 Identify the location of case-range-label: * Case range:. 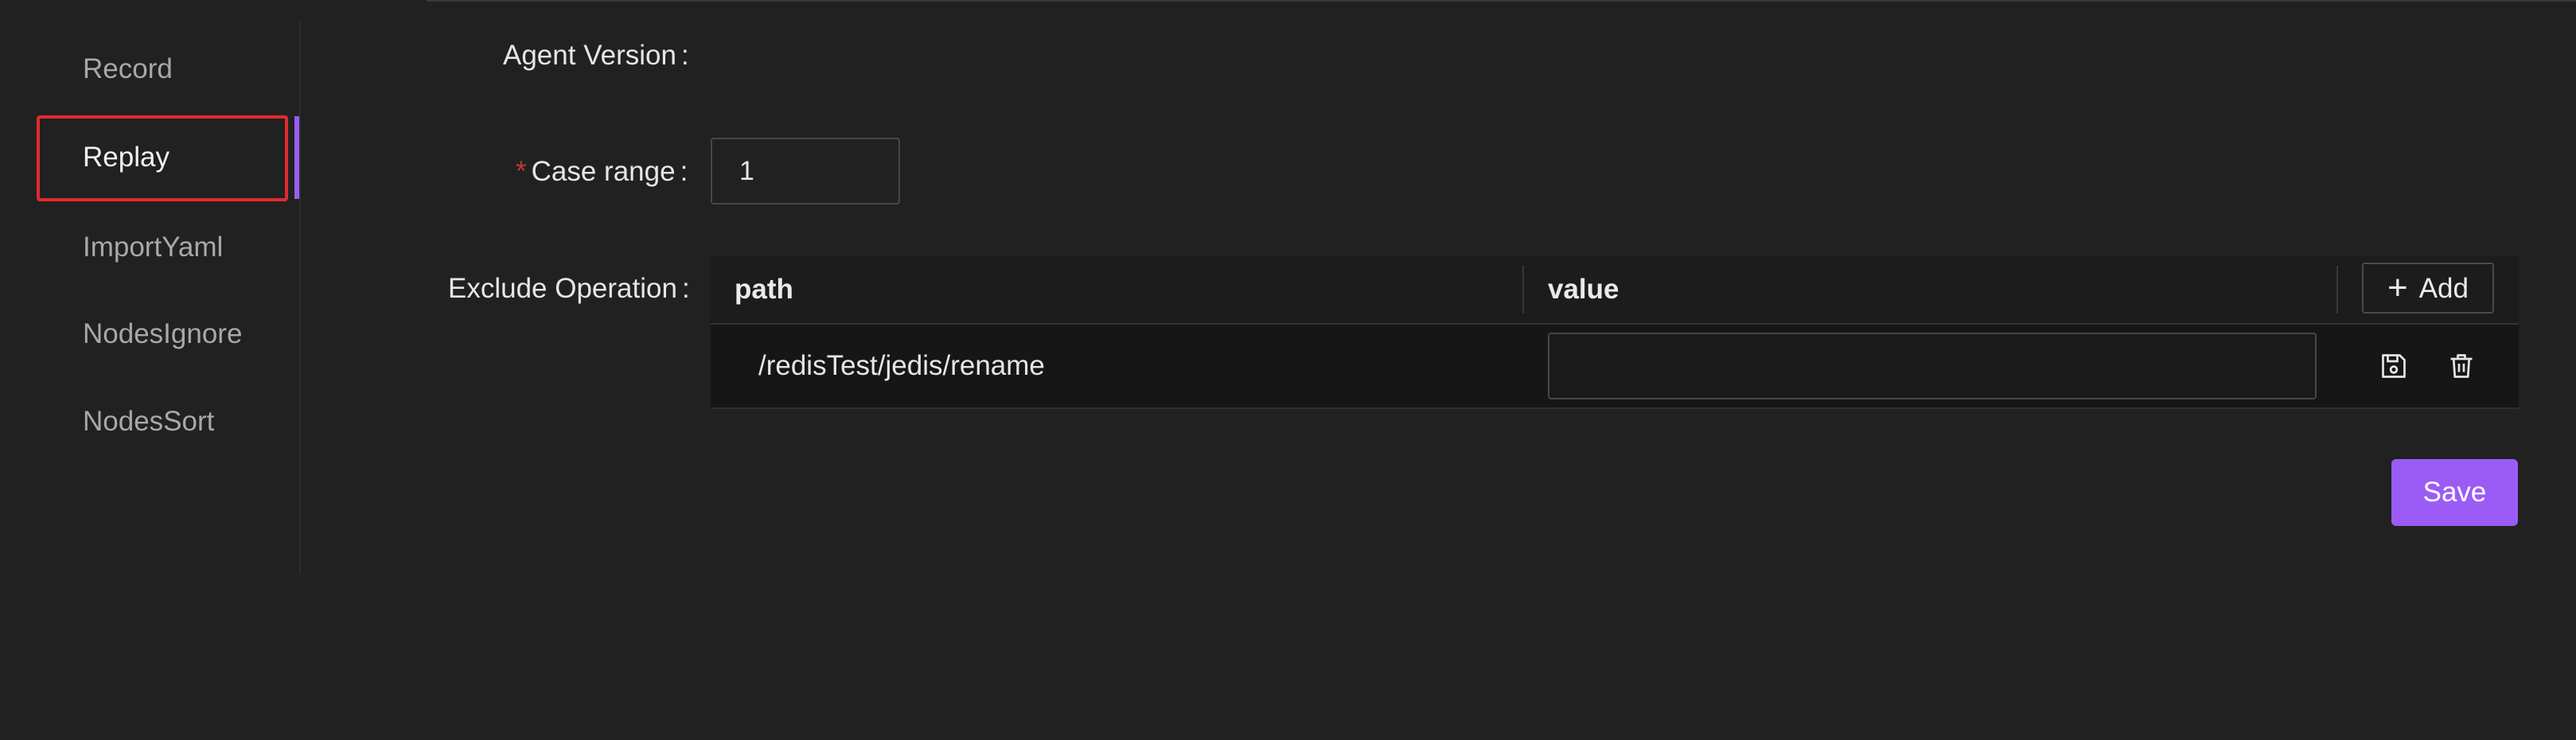
(602, 171).